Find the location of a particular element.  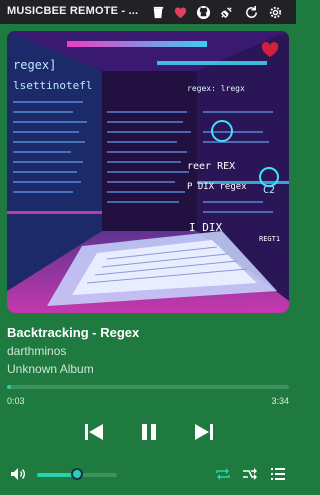

art-text-line: I DIX is located at coordinates (205, 227).